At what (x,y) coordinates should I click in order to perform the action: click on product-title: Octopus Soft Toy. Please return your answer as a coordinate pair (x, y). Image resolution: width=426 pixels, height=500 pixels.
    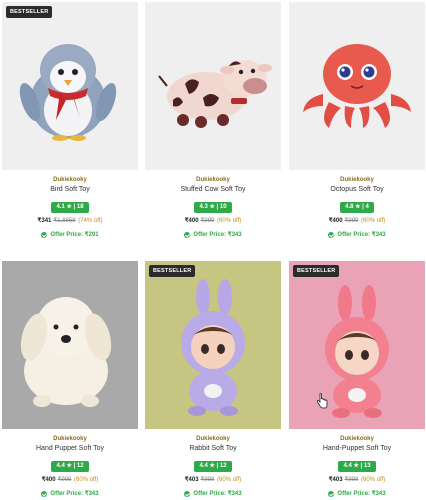
    Looking at the image, I should click on (357, 190).